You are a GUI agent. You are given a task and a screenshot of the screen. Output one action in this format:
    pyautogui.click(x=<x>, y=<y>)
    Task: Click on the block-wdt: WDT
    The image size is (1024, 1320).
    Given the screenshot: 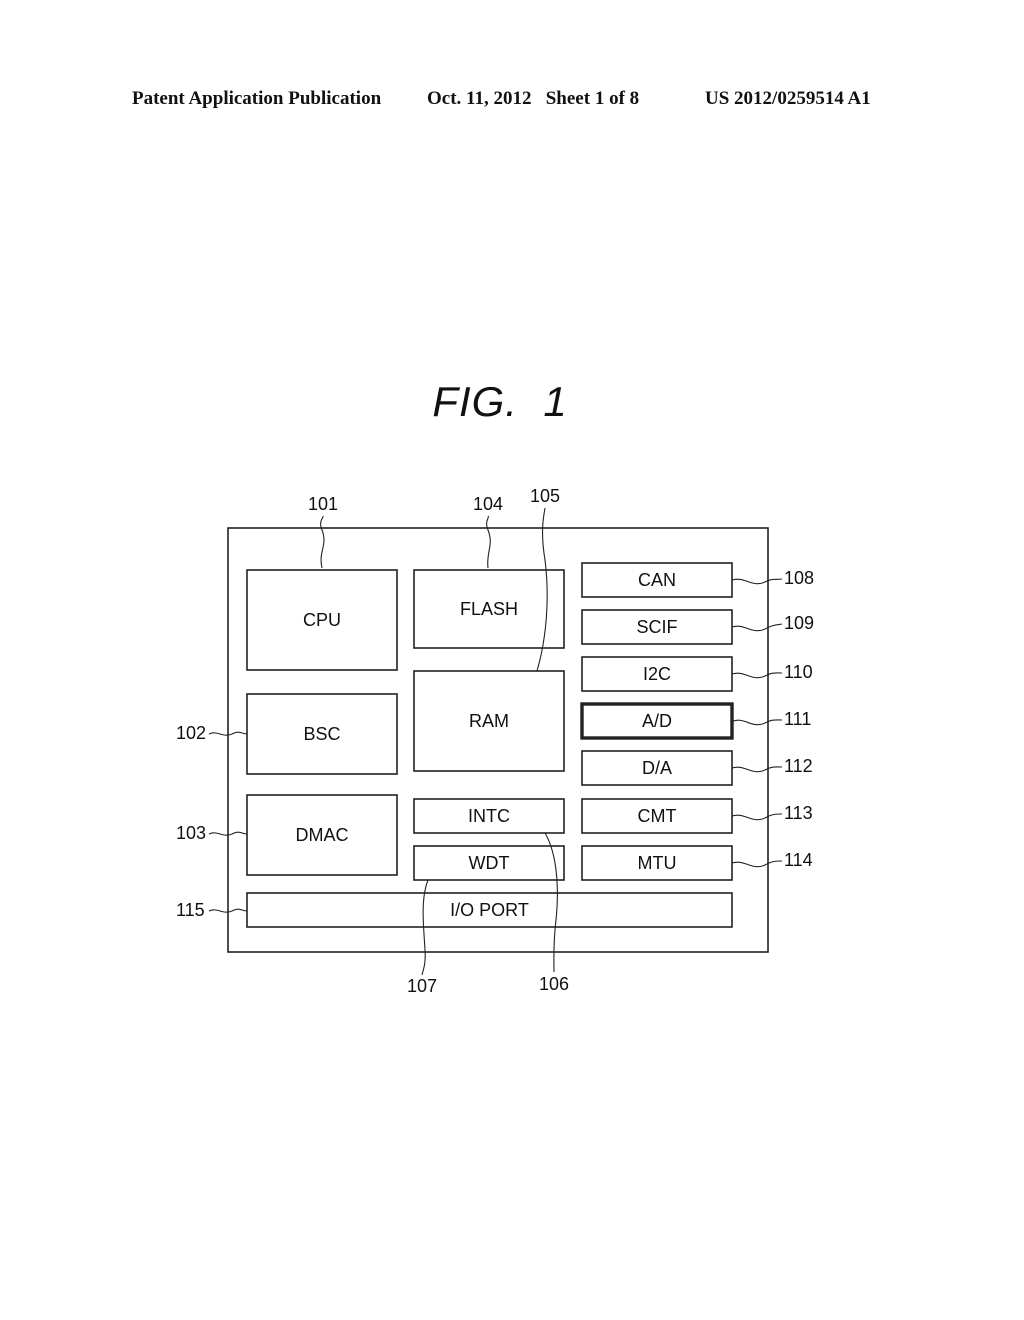 What is the action you would take?
    pyautogui.click(x=489, y=863)
    